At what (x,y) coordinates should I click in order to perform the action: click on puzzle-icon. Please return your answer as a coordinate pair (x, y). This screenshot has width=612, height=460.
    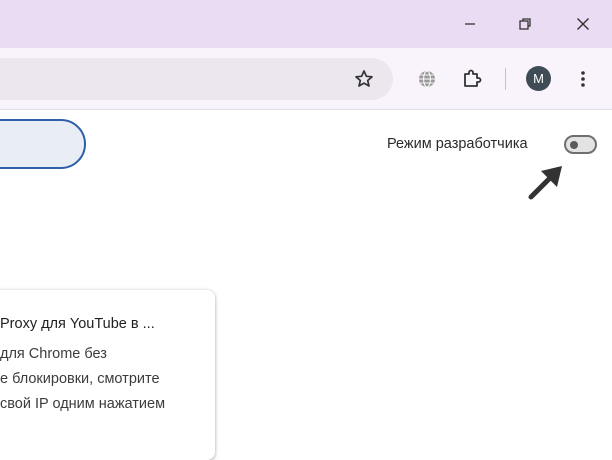
    Looking at the image, I should click on (473, 78).